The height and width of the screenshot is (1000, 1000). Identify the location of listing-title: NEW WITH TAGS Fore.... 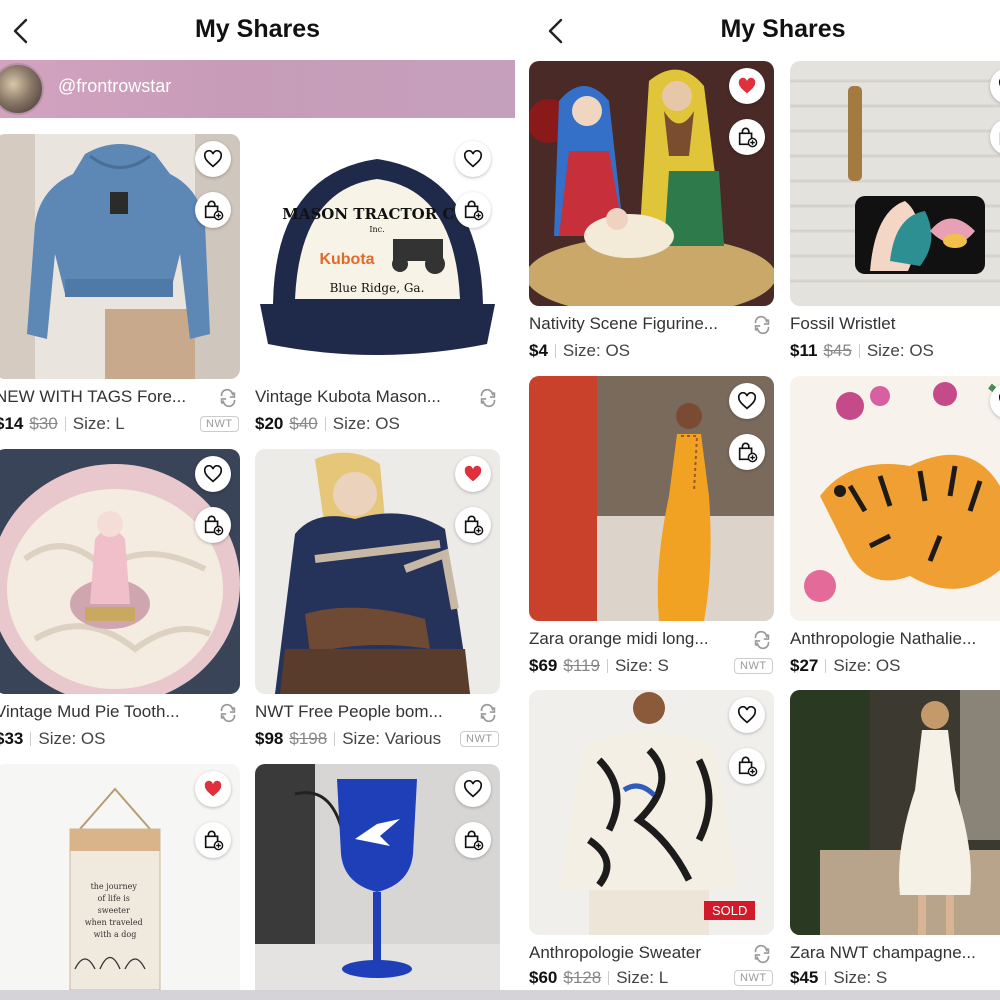
(93, 397).